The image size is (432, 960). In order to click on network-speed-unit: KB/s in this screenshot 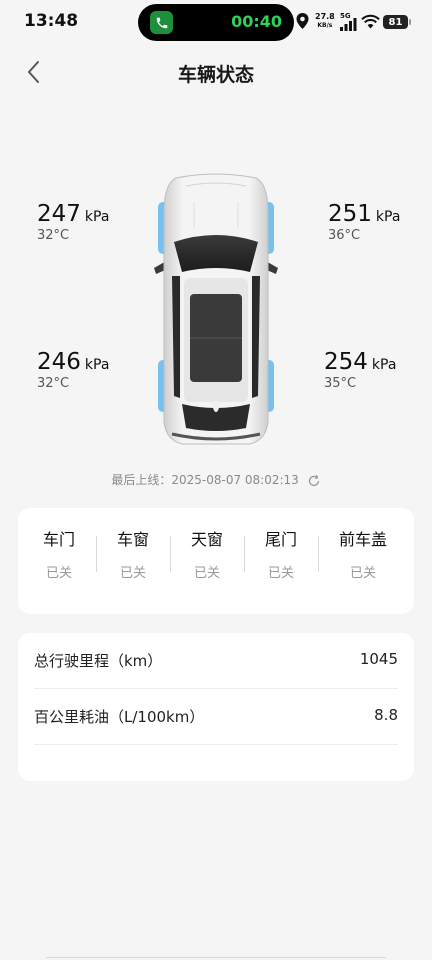, I will do `click(325, 25)`.